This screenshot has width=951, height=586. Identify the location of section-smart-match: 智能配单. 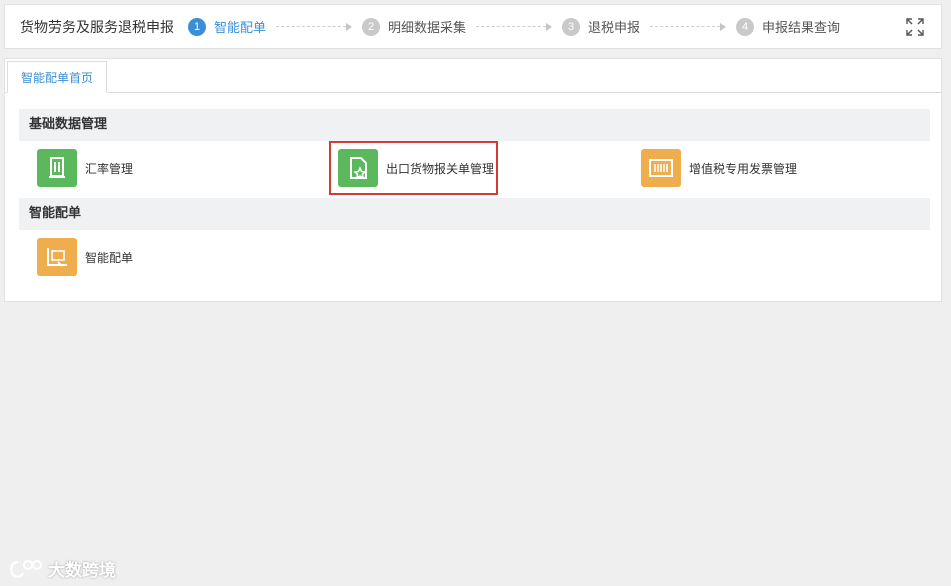
(474, 214).